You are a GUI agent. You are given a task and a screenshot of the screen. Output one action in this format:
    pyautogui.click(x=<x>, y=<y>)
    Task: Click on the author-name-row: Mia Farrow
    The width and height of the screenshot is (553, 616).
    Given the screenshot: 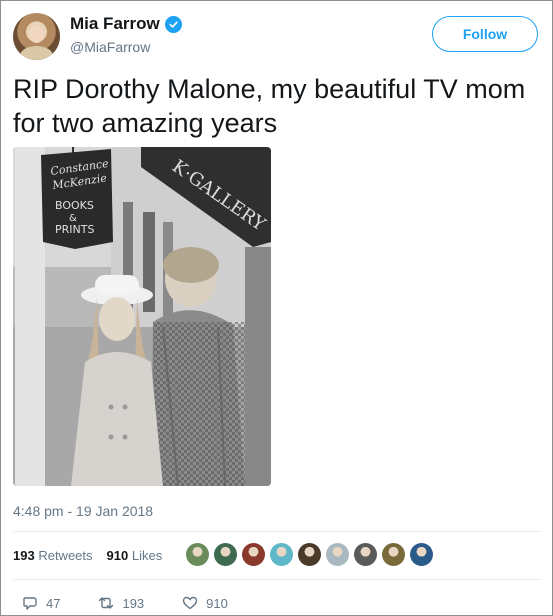 What is the action you would take?
    pyautogui.click(x=126, y=24)
    